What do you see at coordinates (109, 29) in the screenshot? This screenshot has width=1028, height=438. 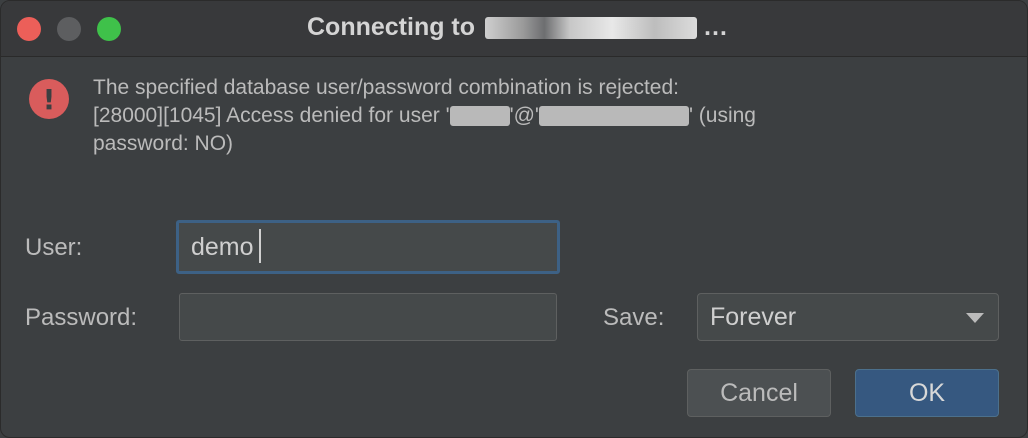 I see `maximize-window-button` at bounding box center [109, 29].